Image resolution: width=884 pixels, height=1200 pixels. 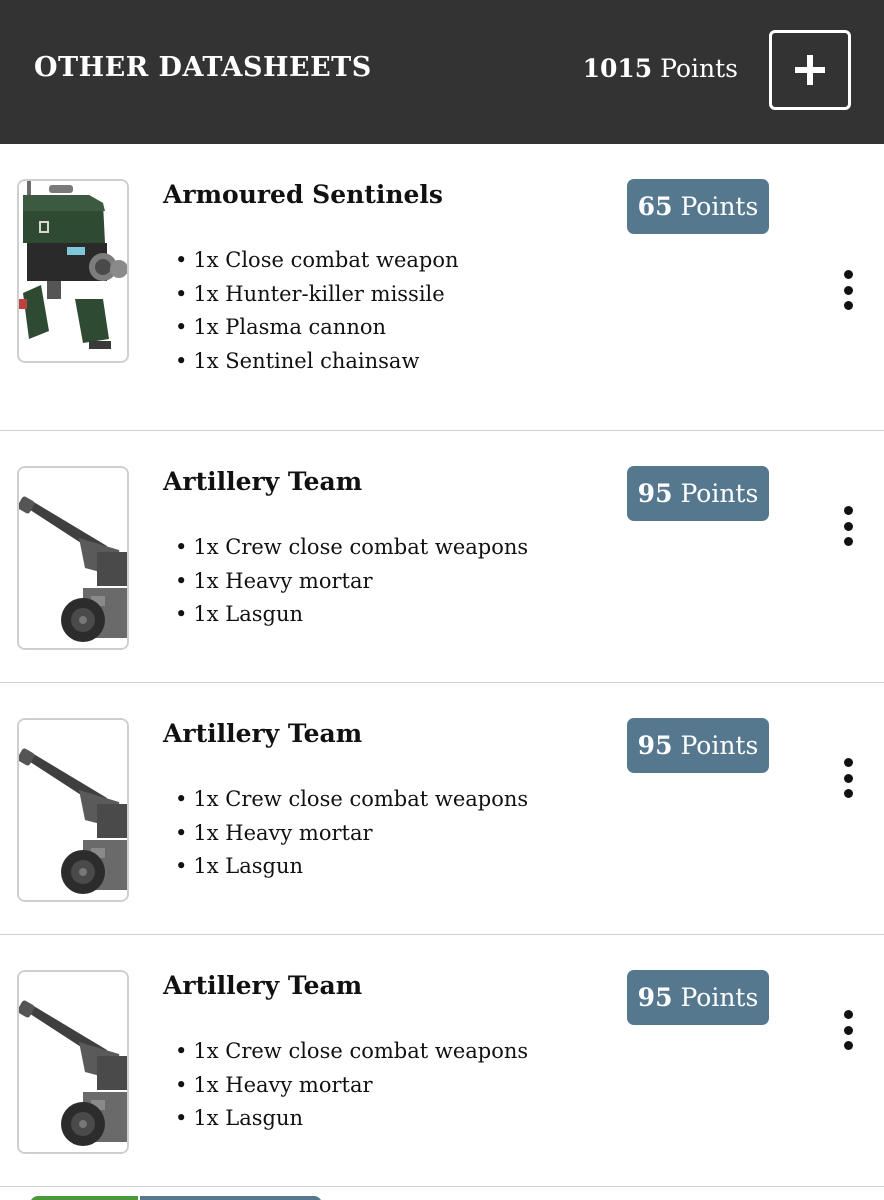 What do you see at coordinates (317, 295) in the screenshot?
I see `wargear-item: 1x Hunter-killer missile` at bounding box center [317, 295].